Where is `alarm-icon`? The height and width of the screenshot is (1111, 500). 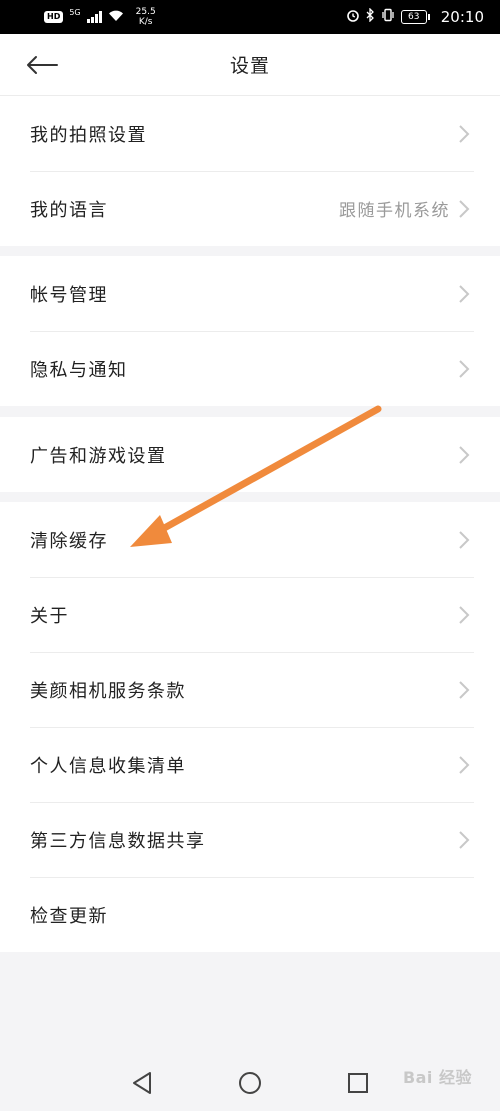
alarm-icon is located at coordinates (353, 17).